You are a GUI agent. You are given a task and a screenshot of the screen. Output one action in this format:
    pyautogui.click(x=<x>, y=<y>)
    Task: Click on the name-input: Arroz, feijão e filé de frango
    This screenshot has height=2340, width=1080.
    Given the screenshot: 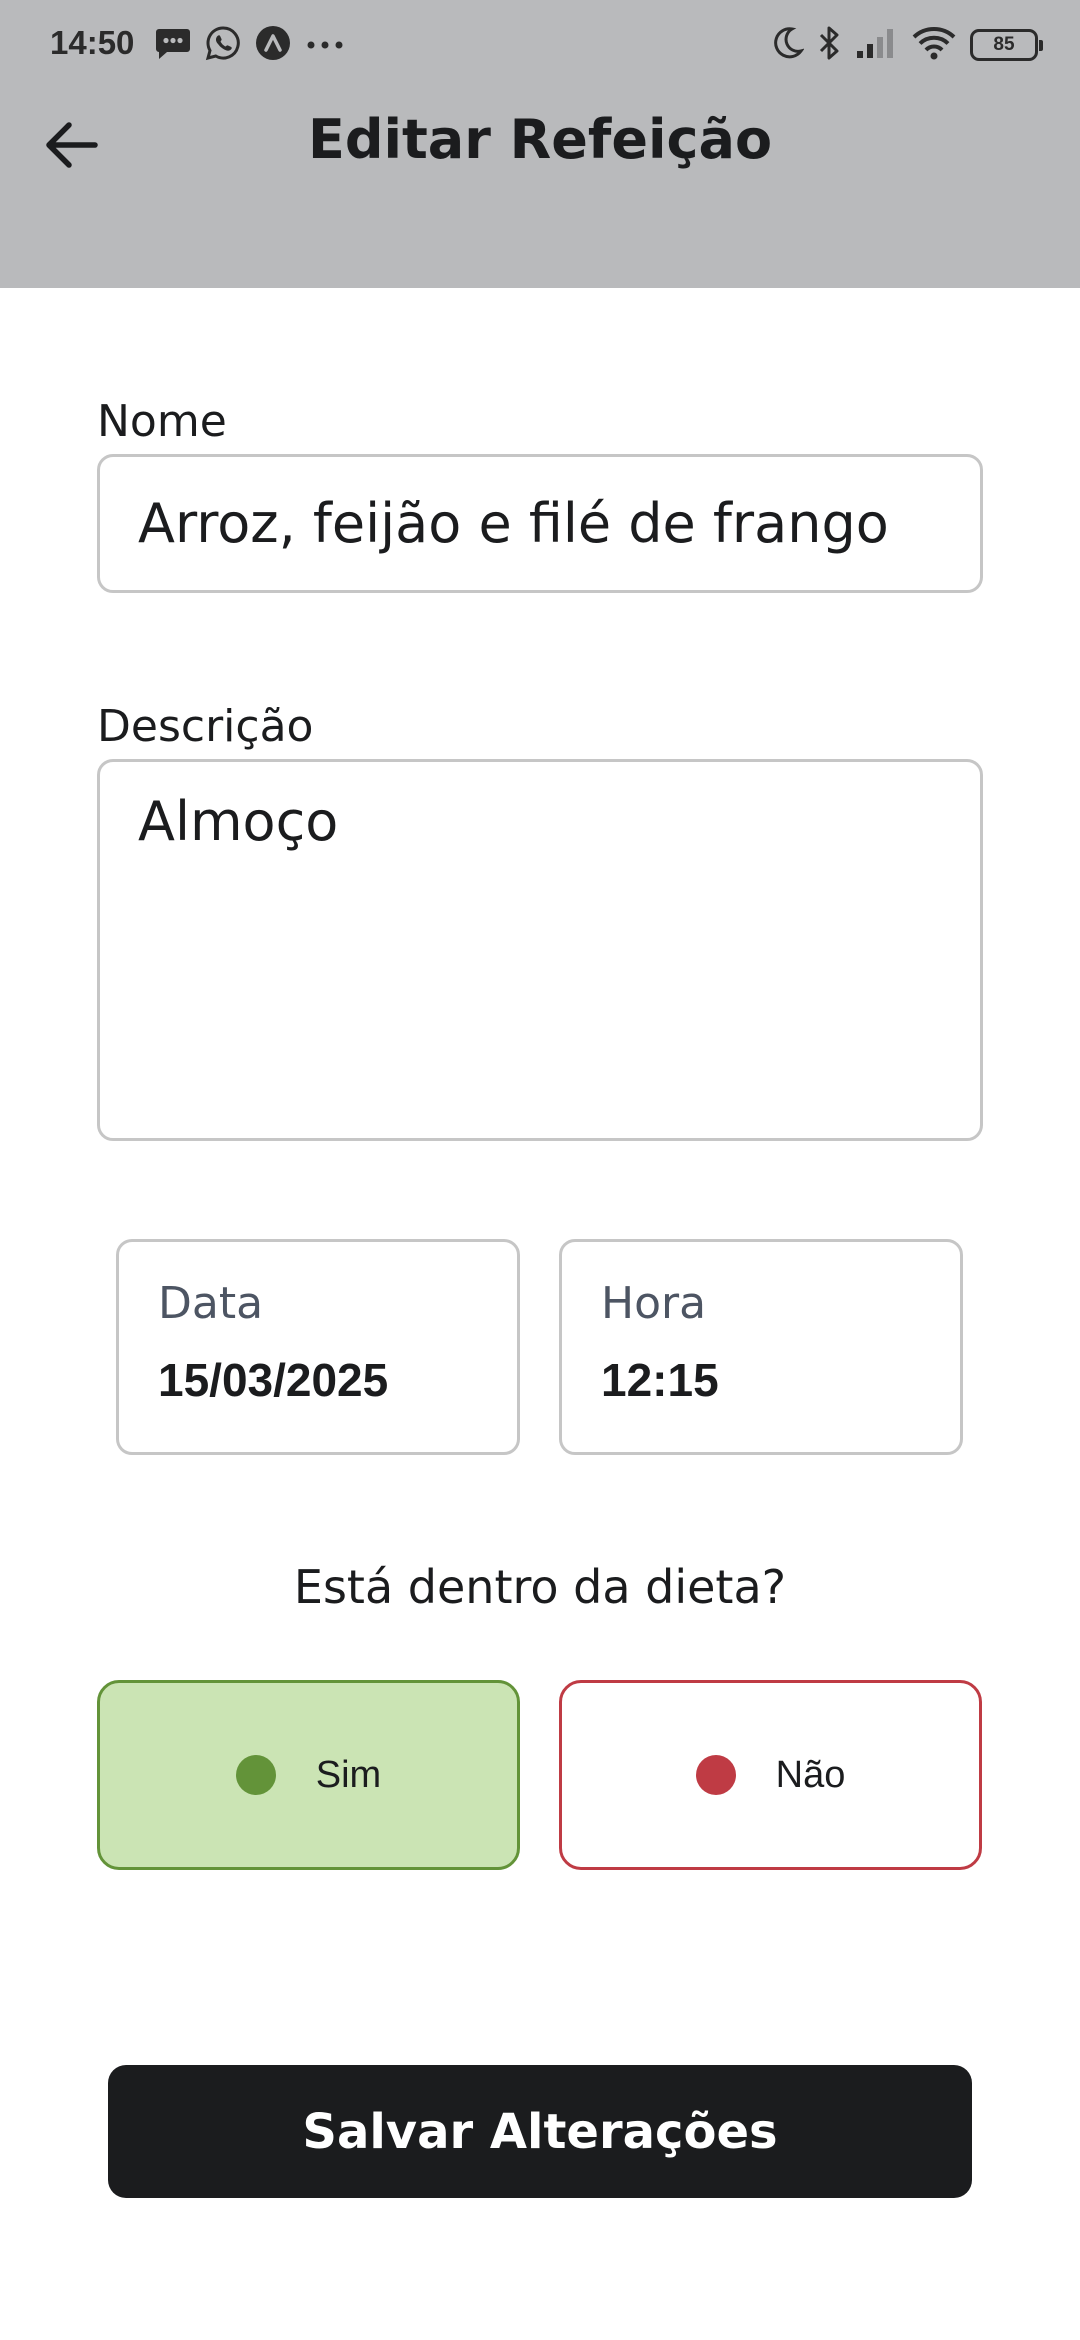 What is the action you would take?
    pyautogui.click(x=540, y=523)
    